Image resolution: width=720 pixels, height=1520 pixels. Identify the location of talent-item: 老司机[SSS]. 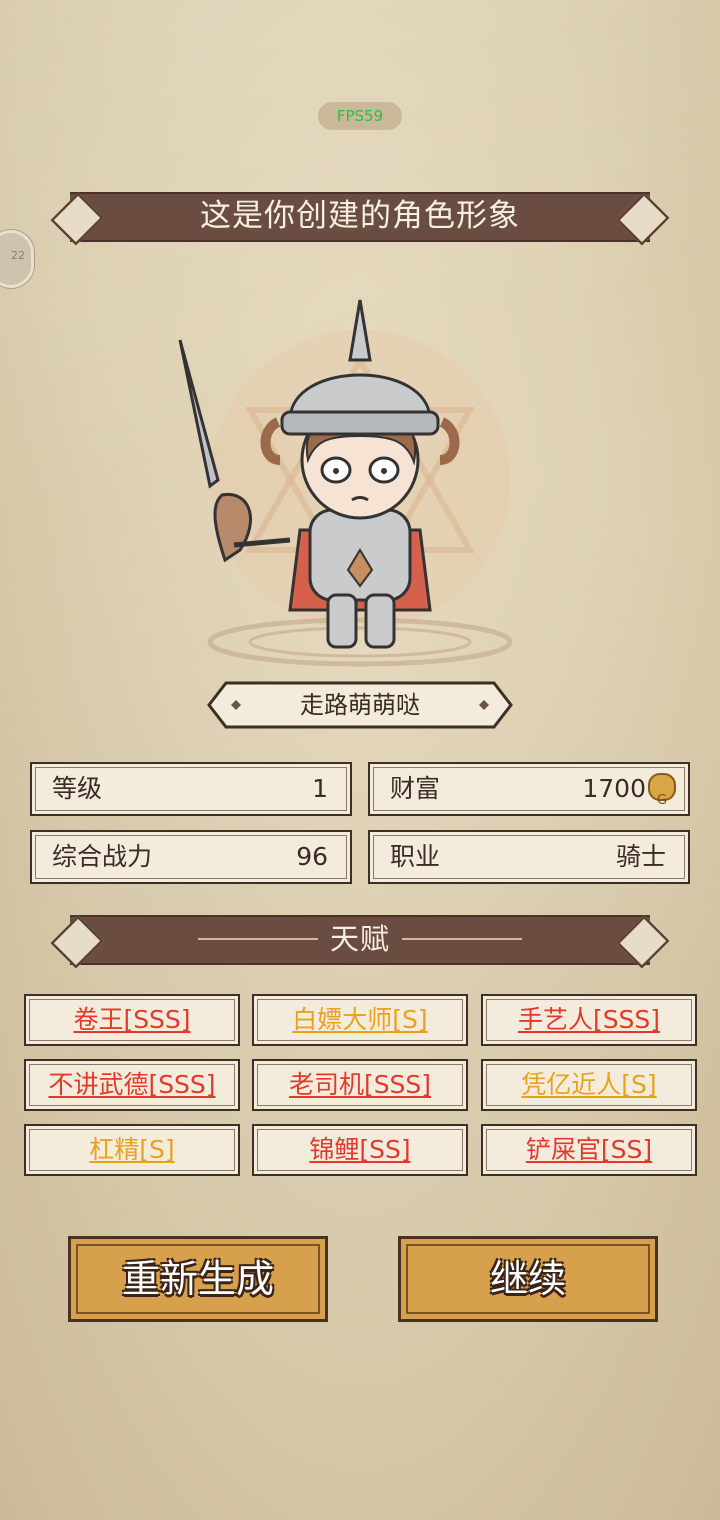
(360, 1085).